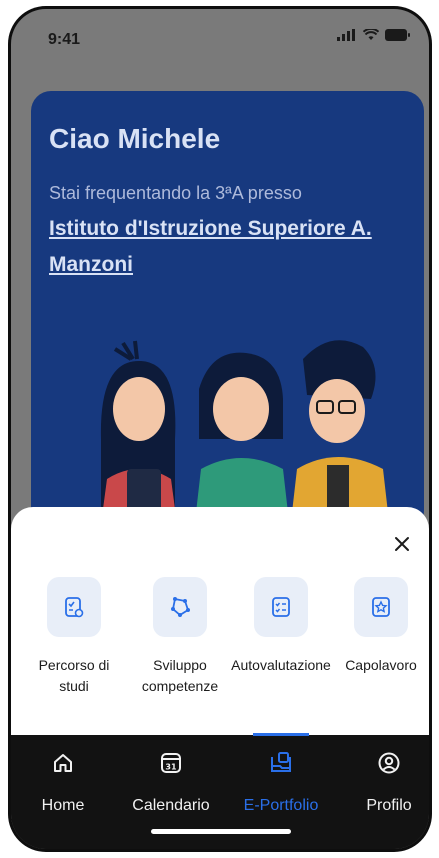 This screenshot has width=439, height=858. I want to click on tab-label: Calendario, so click(171, 805).